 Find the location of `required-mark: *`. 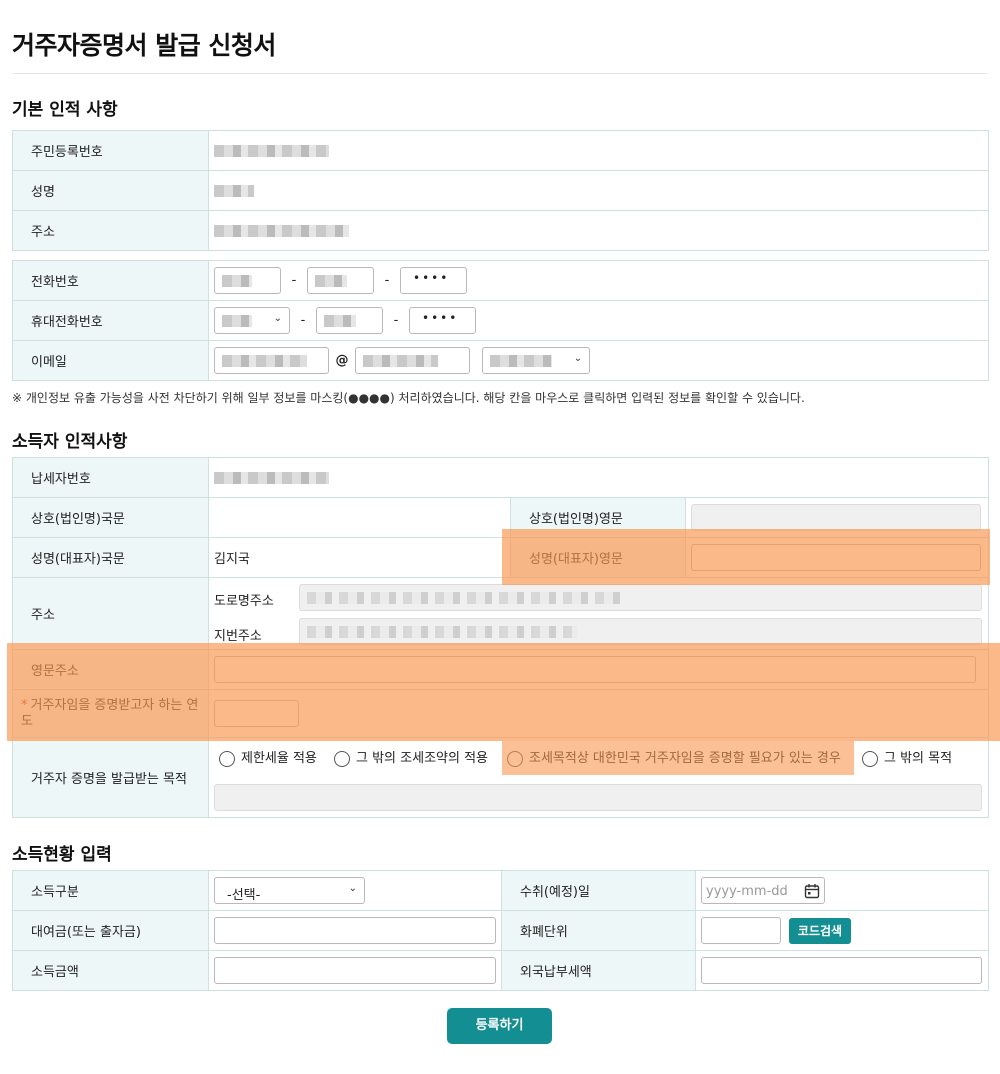

required-mark: * is located at coordinates (24, 705).